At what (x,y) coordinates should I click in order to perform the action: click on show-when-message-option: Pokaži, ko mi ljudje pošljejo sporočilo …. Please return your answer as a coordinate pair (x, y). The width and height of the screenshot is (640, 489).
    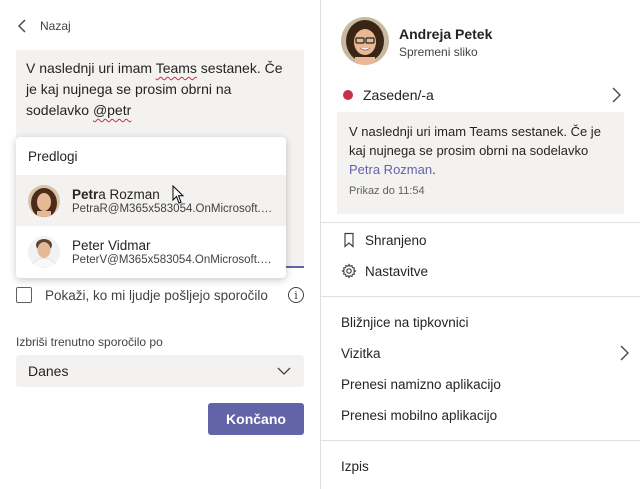
    Looking at the image, I should click on (160, 295).